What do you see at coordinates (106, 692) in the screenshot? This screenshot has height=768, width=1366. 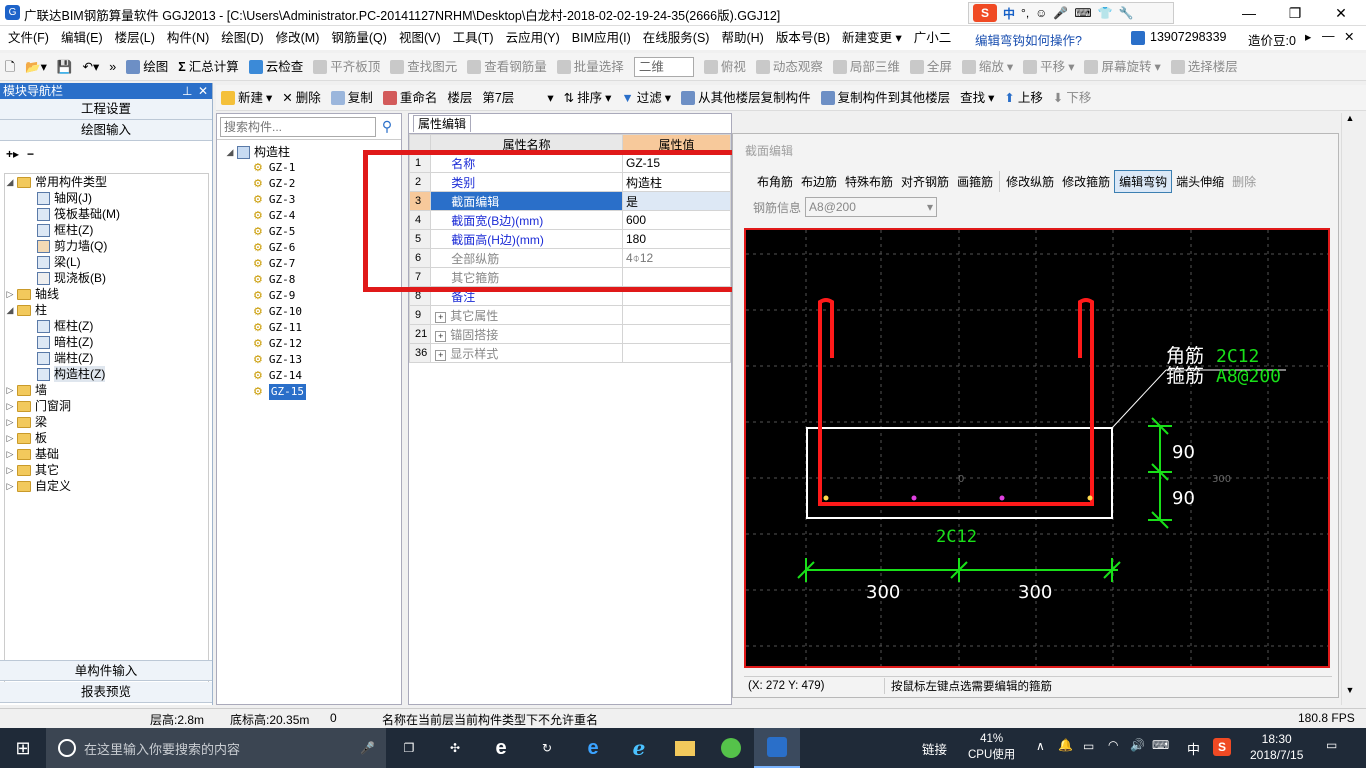 I see `report-preview-button: 报表预览` at bounding box center [106, 692].